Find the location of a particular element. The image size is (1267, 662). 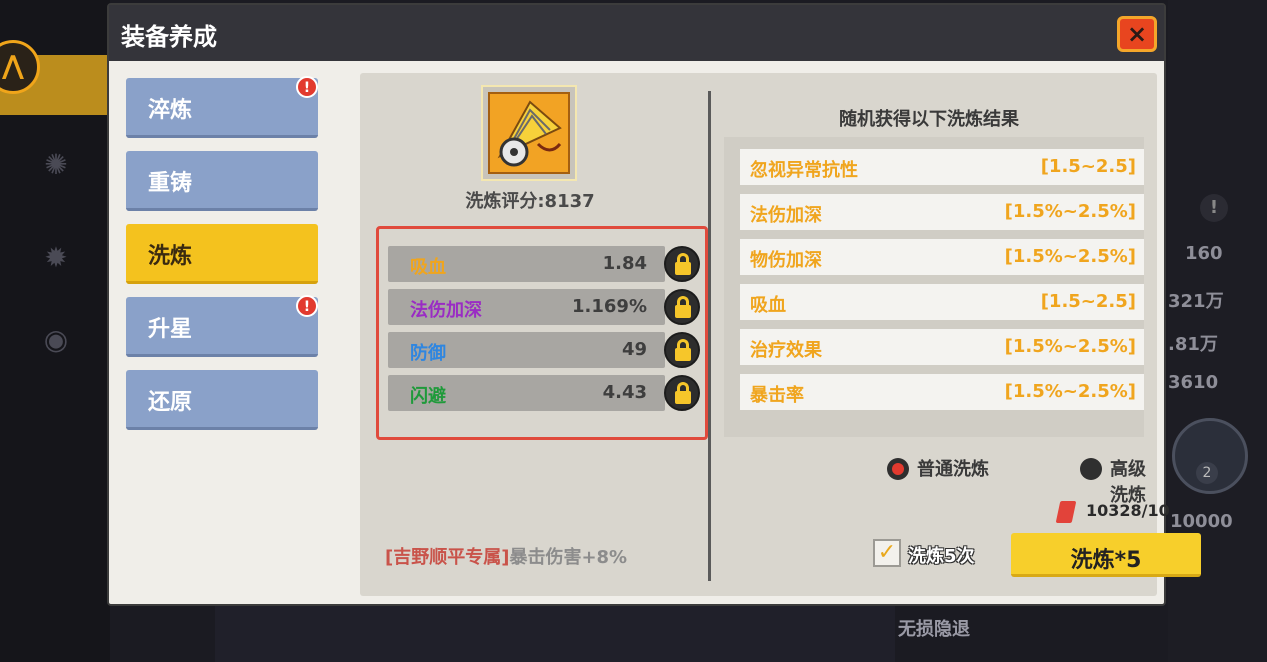

refine-button-label: 洗炼*5 is located at coordinates (1106, 560).